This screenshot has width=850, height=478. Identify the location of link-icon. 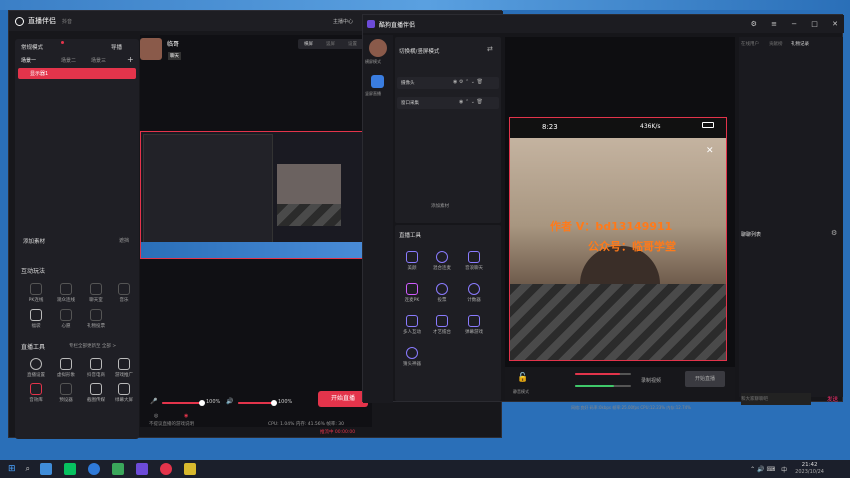
(442, 257).